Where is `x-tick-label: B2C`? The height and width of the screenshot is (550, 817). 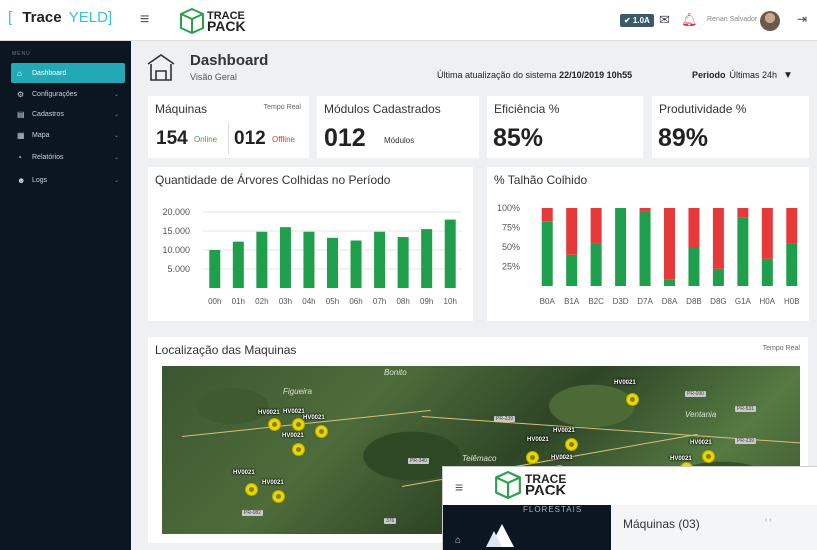 x-tick-label: B2C is located at coordinates (596, 301).